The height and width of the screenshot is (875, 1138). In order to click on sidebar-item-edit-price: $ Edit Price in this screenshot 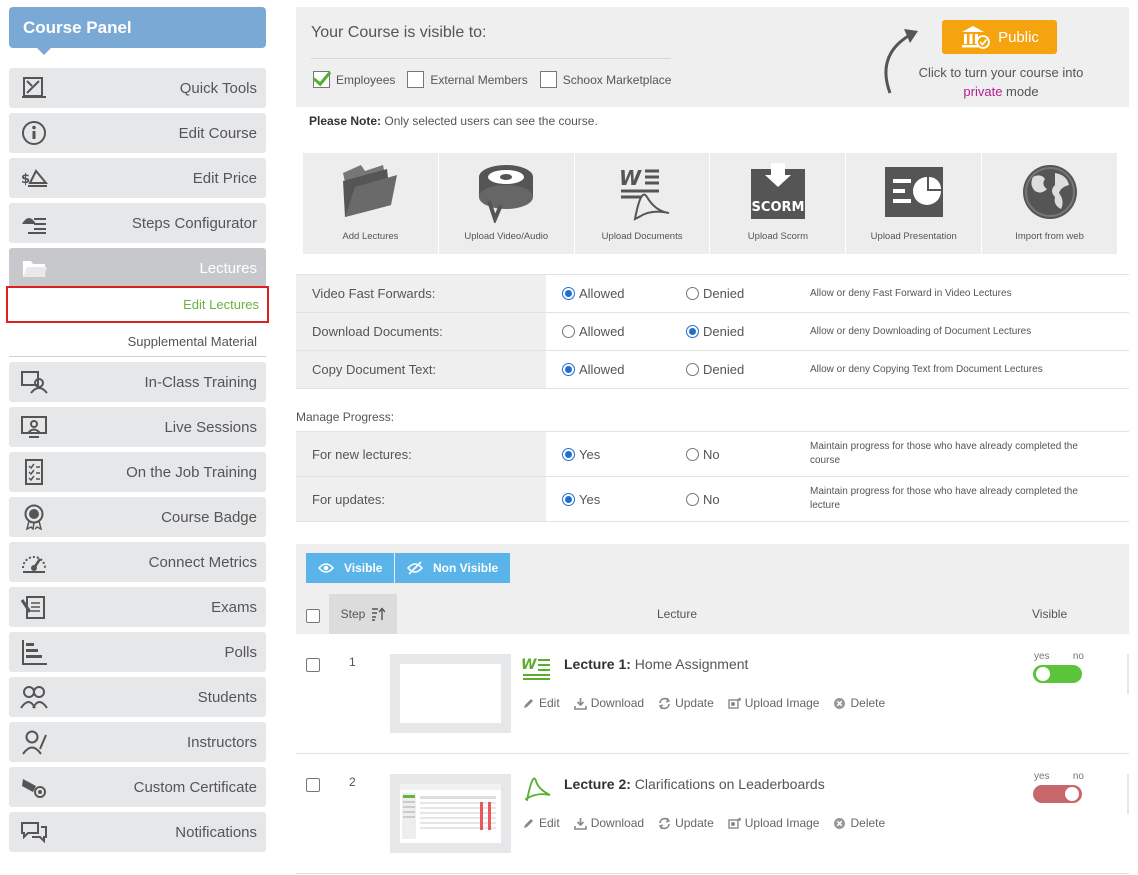, I will do `click(137, 178)`.